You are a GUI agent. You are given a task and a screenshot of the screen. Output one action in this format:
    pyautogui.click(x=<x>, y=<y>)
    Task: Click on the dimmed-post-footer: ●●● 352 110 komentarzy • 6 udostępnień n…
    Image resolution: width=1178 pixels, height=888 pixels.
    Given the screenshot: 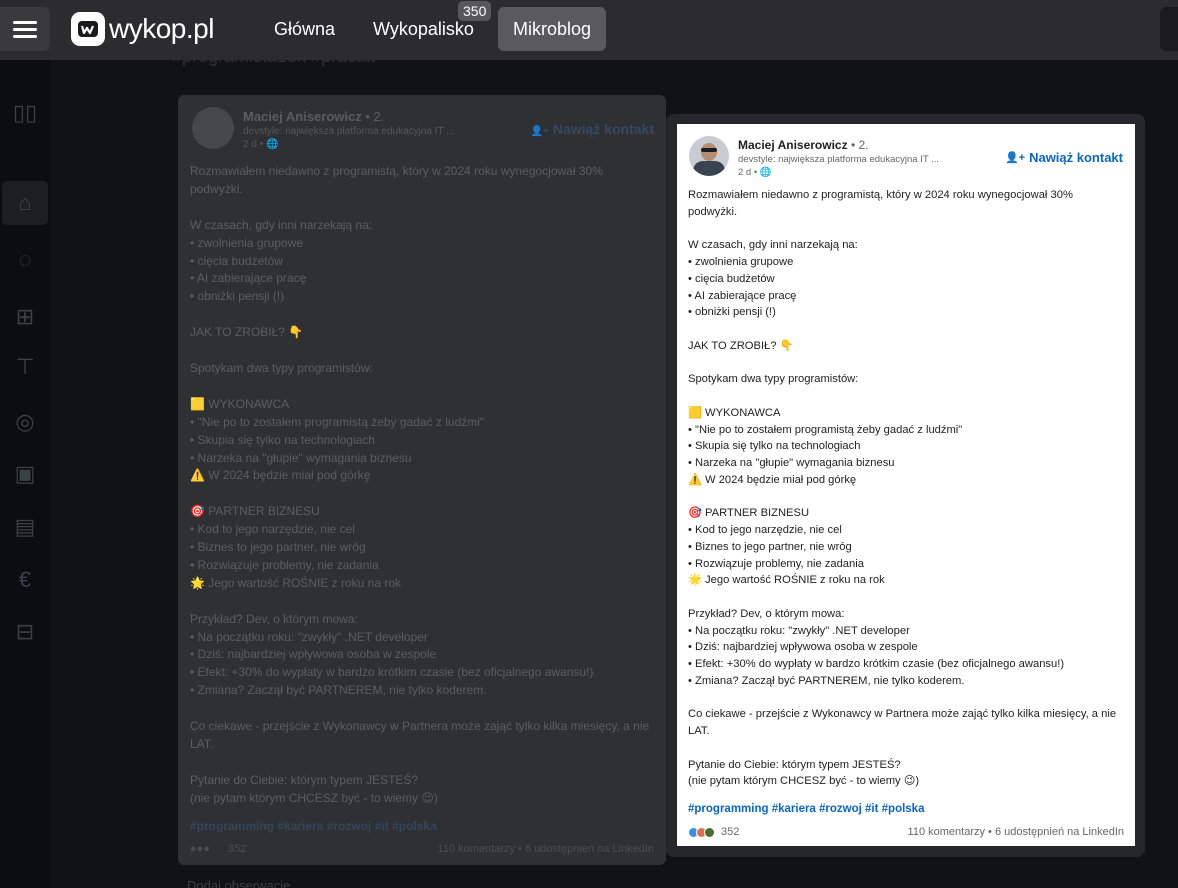 What is the action you would take?
    pyautogui.click(x=422, y=849)
    